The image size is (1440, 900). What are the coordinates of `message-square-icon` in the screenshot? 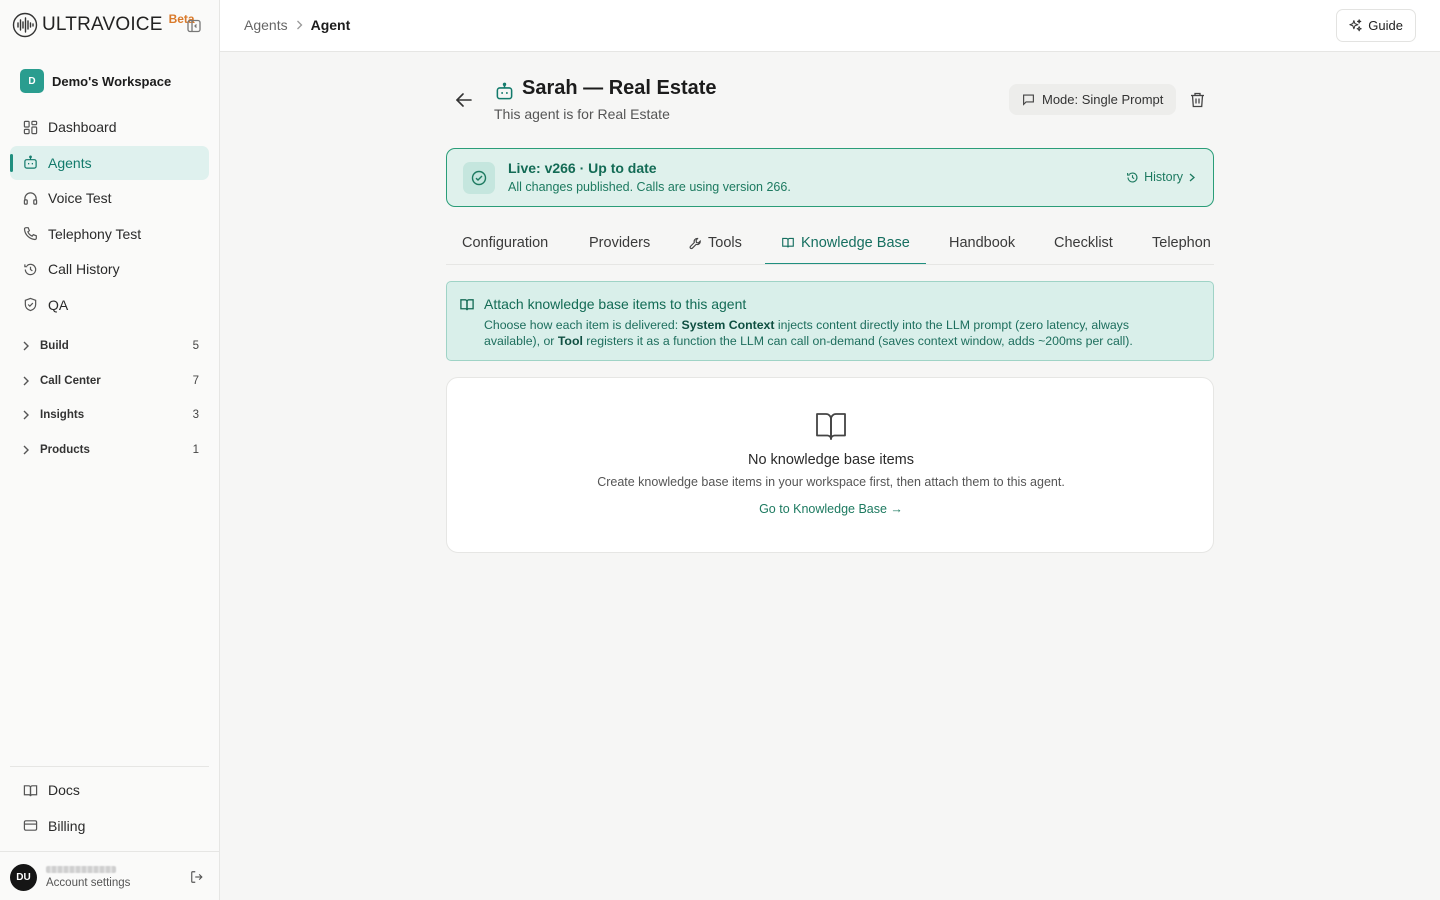 It's located at (1028, 99).